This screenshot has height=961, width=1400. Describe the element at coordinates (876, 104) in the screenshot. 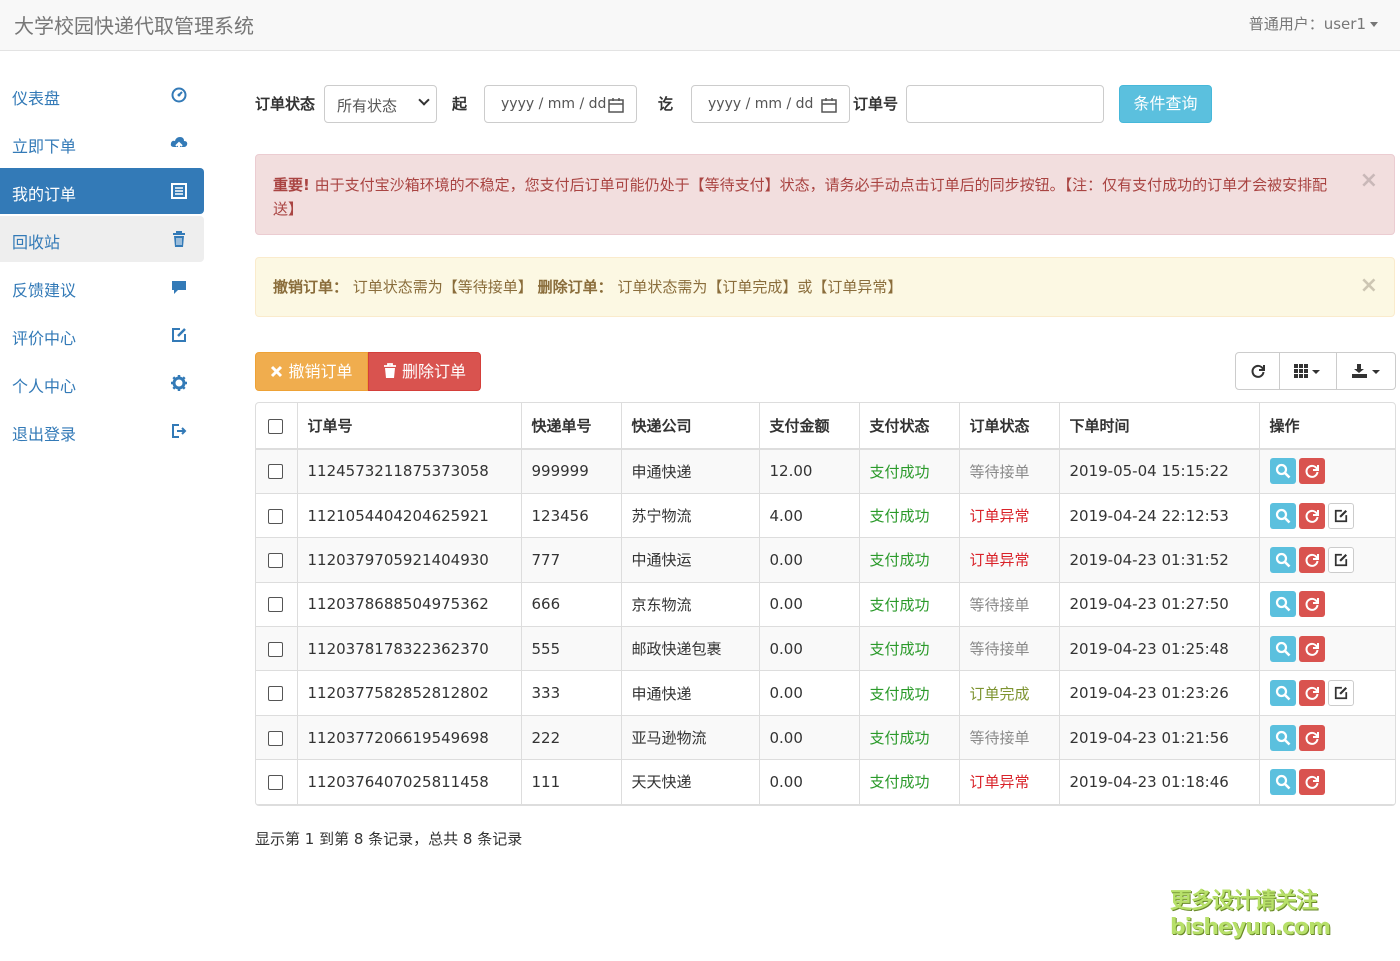

I see `order-no-label: 订单号` at that location.